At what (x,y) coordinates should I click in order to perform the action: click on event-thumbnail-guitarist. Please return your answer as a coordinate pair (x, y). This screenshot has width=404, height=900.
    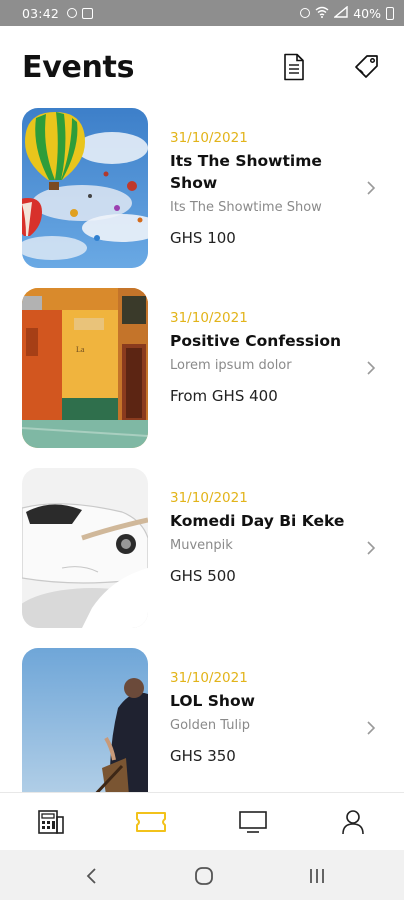
    Looking at the image, I should click on (85, 720).